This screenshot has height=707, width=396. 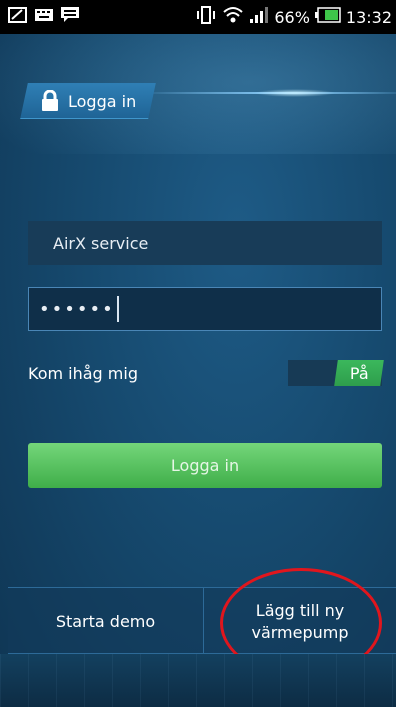 I want to click on vibrate-icon, so click(x=206, y=17).